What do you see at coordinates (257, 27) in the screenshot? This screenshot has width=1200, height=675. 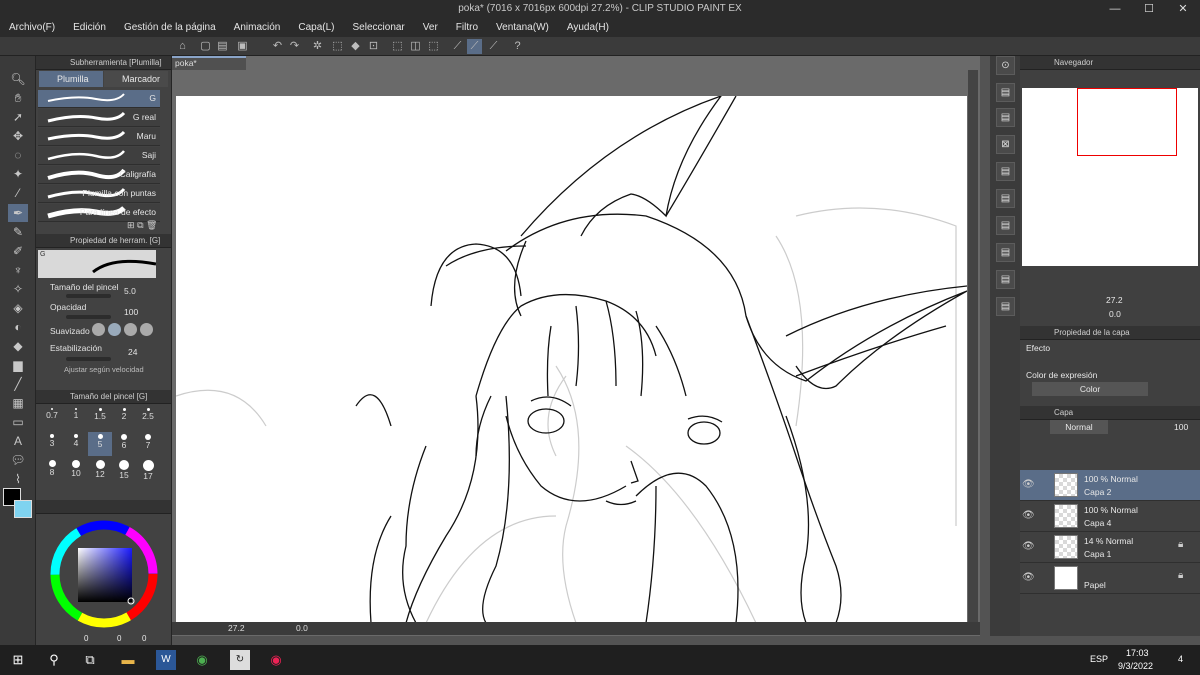 I see `menu-animacion: Animación` at bounding box center [257, 27].